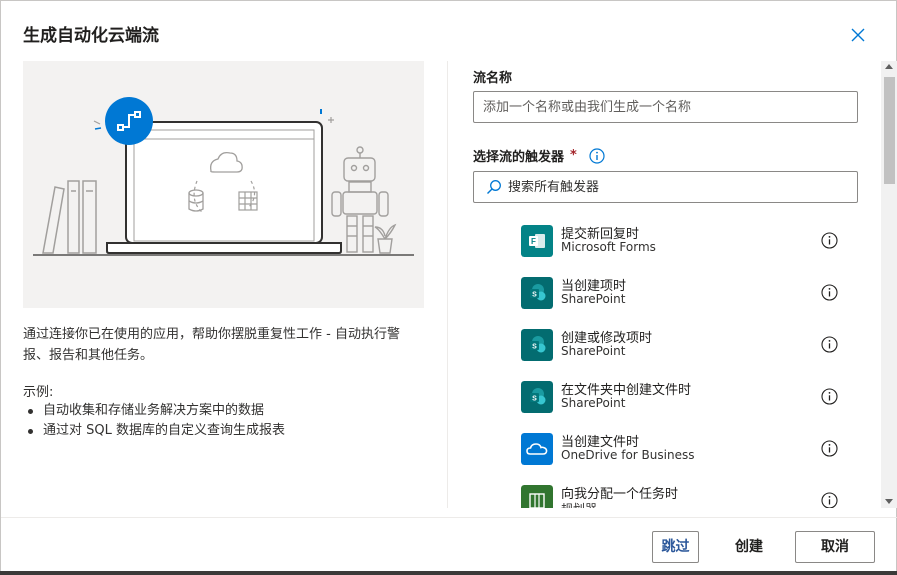 Image resolution: width=897 pixels, height=575 pixels. Describe the element at coordinates (91, 36) in the screenshot. I see `dialog-title: 生成自动化云端流` at that location.